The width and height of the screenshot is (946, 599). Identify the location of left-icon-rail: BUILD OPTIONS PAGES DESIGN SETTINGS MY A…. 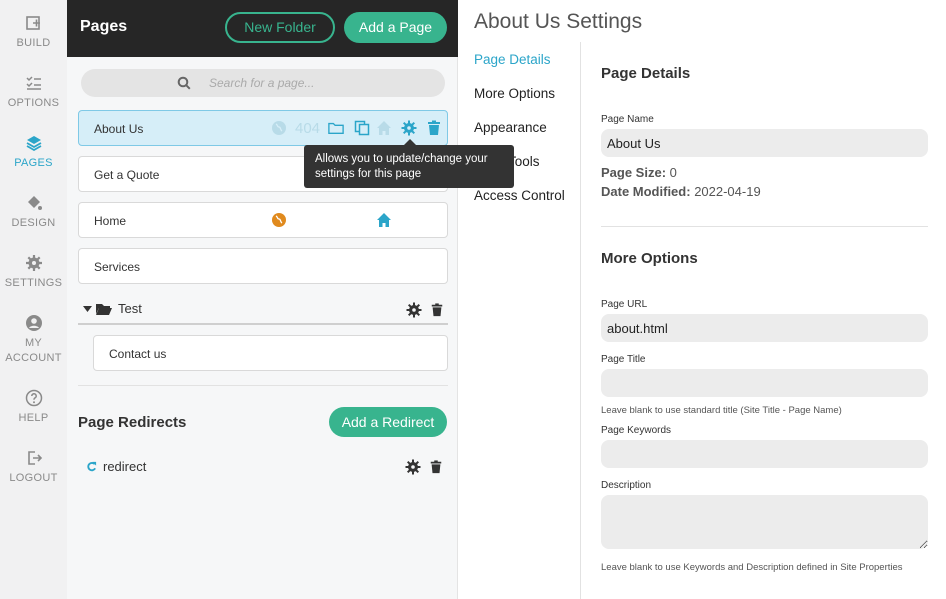
(33, 299).